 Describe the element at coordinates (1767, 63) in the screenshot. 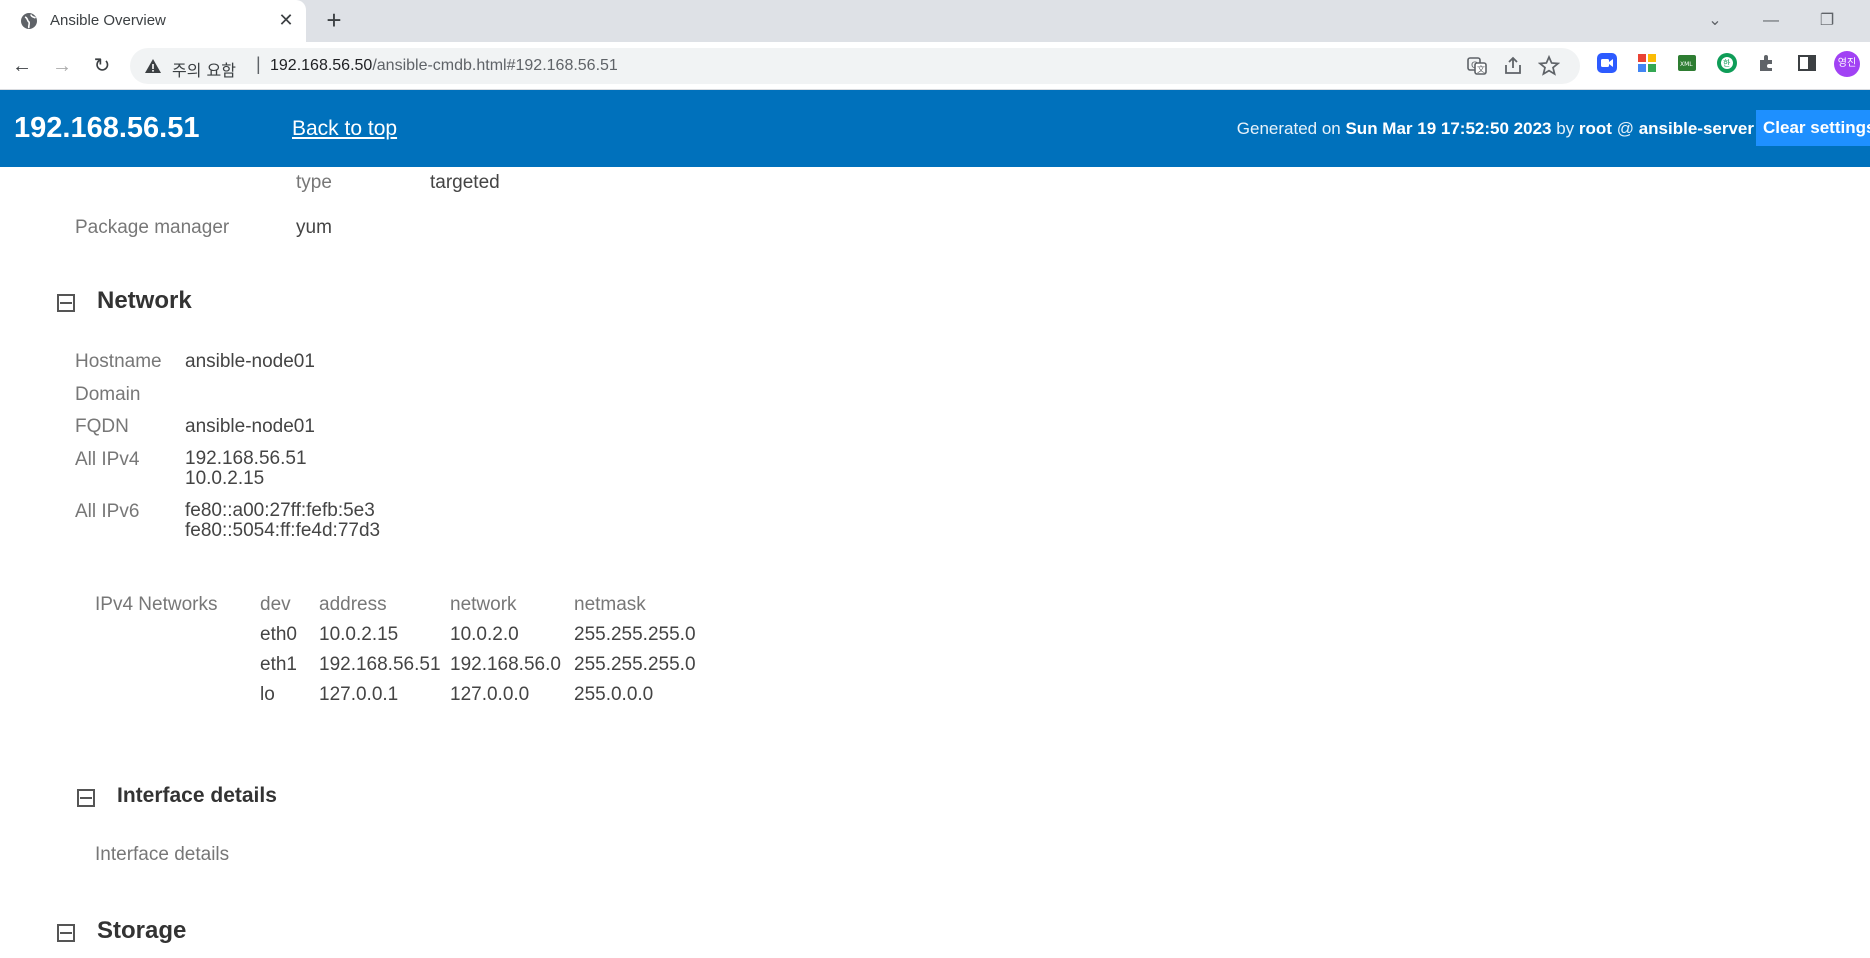

I see `extensions-puzzle-icon` at that location.